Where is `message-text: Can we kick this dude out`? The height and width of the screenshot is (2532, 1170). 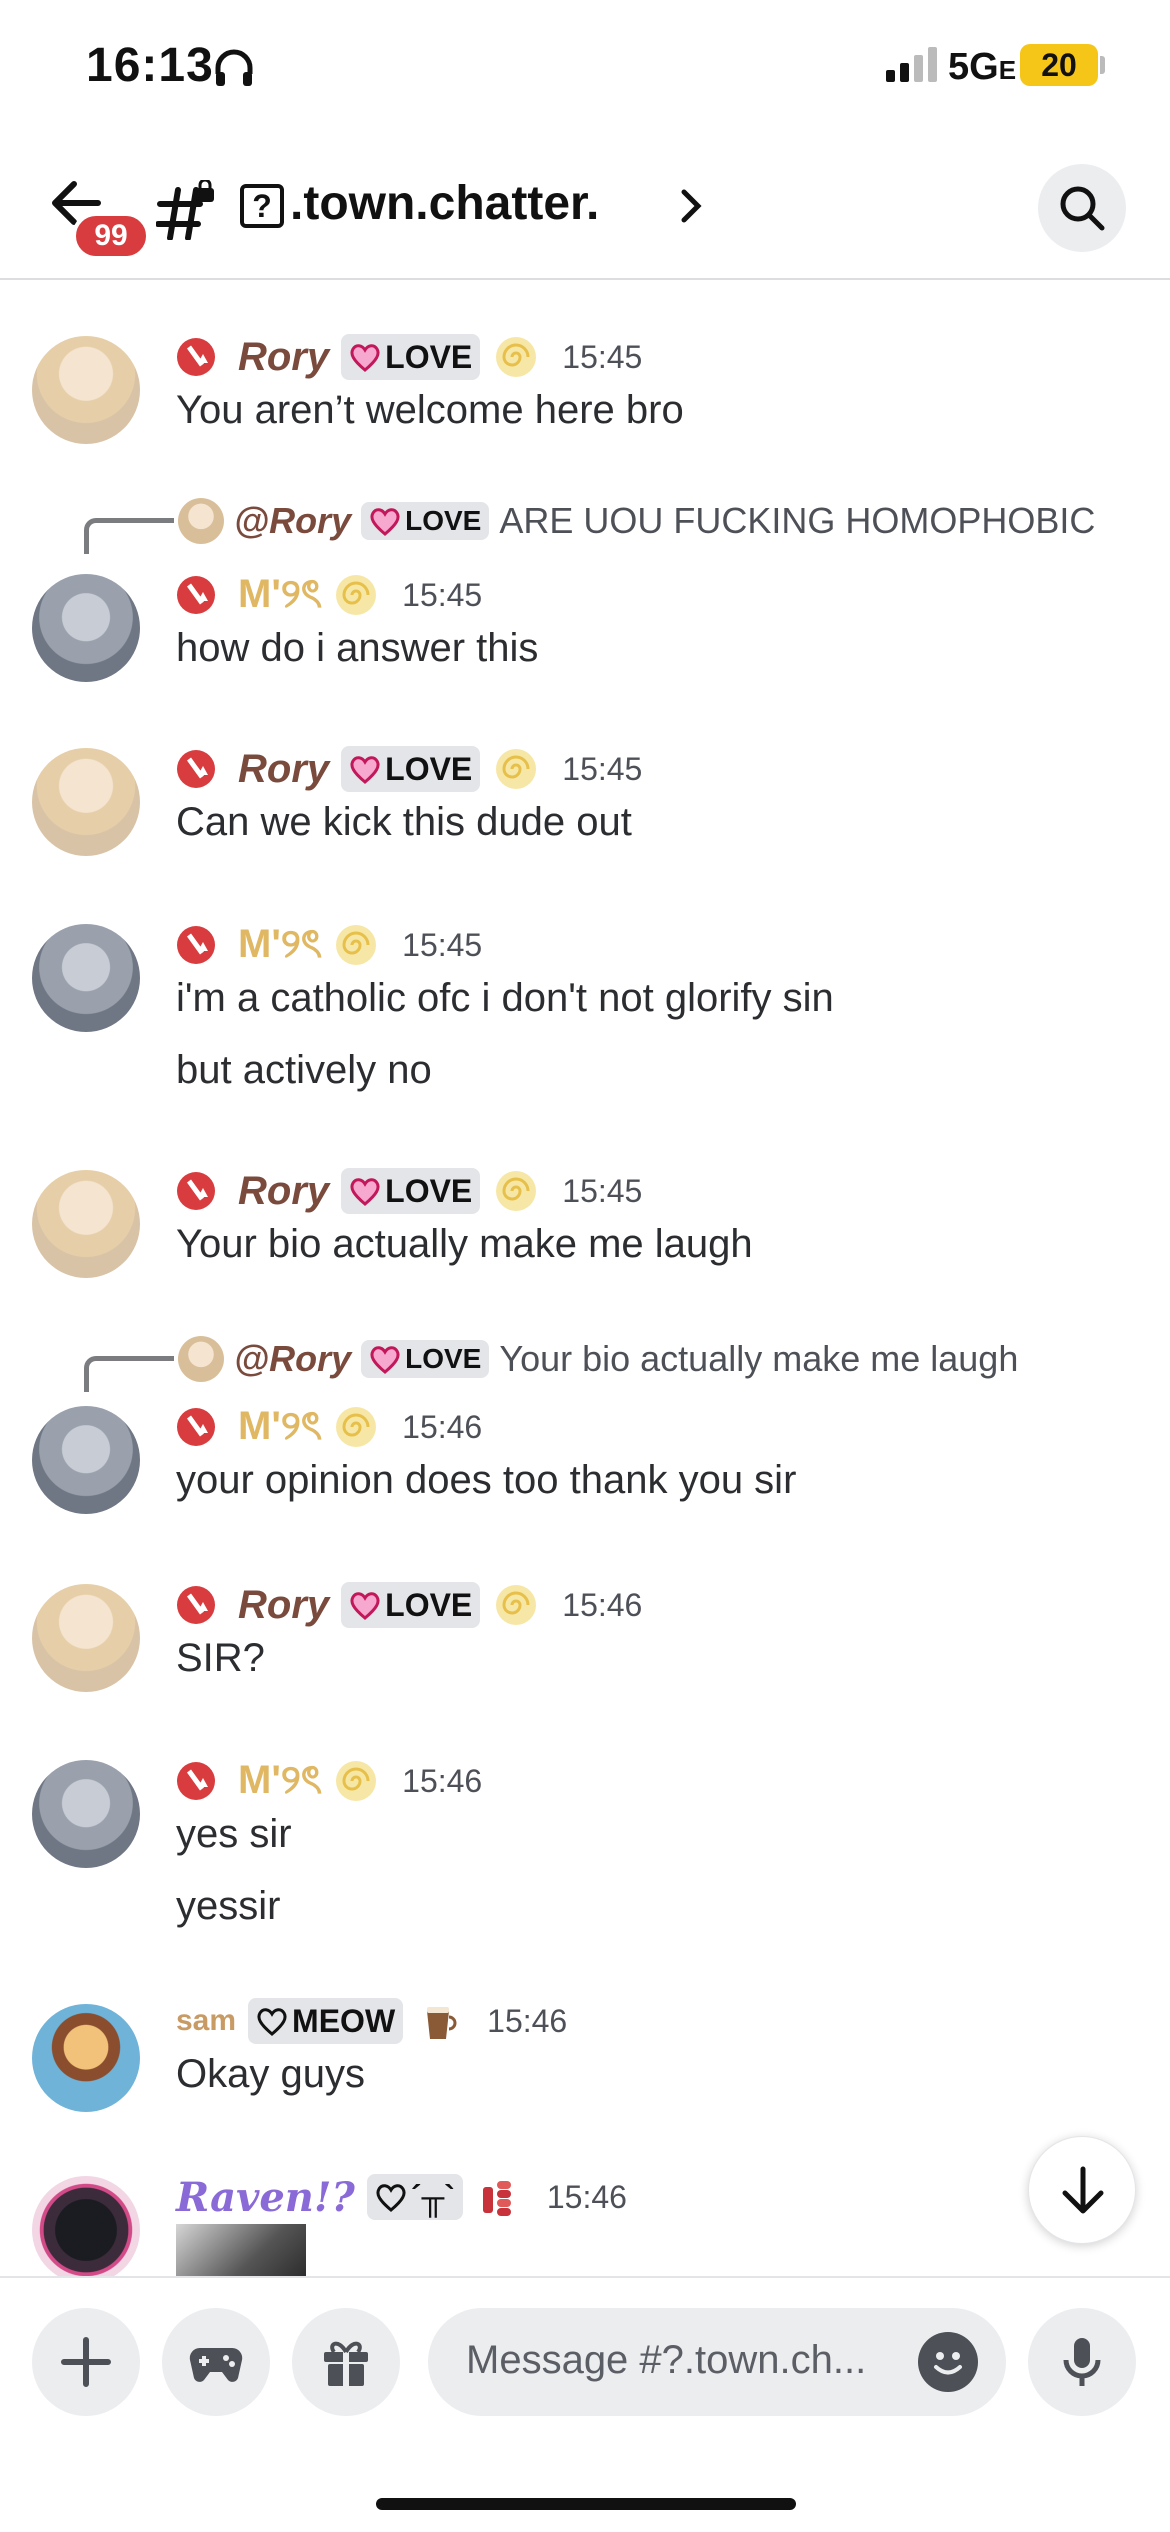
message-text: Can we kick this dude out is located at coordinates (404, 822).